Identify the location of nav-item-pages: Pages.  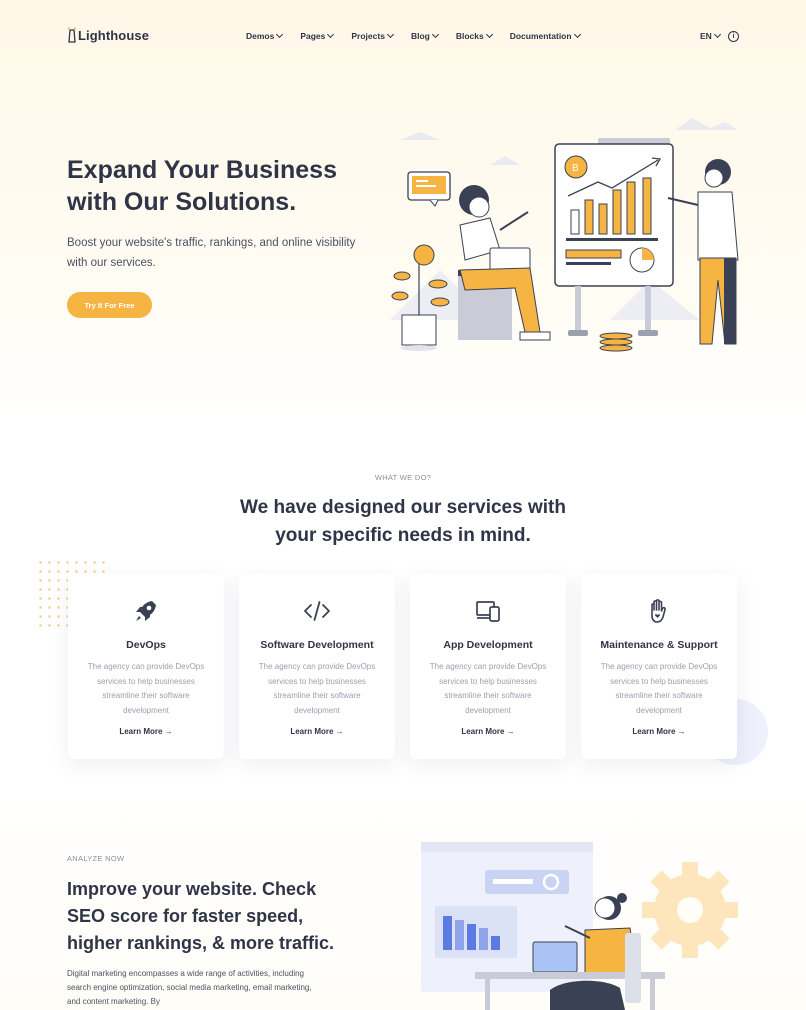
(317, 35).